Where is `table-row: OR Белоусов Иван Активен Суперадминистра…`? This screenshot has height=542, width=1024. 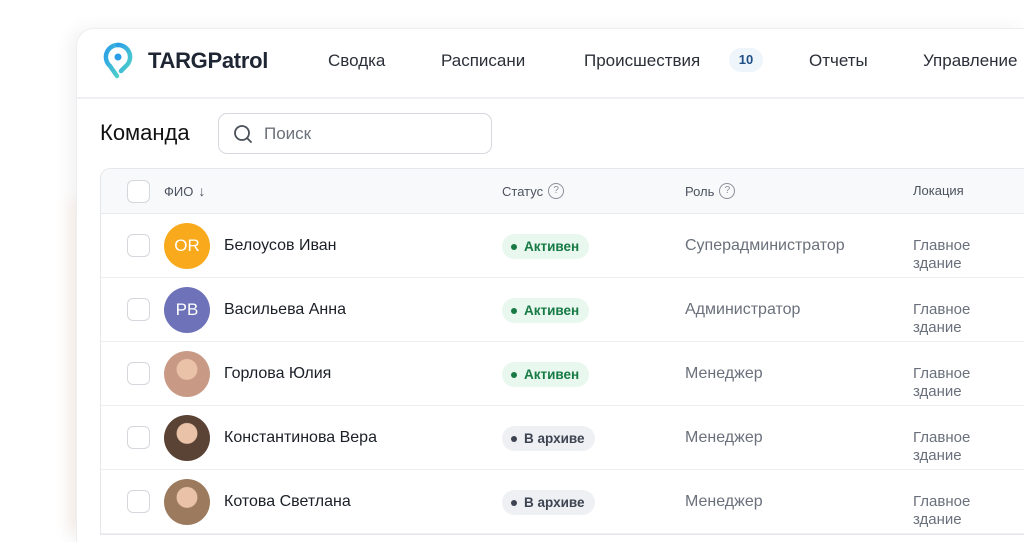
table-row: OR Белоусов Иван Активен Суперадминистра… is located at coordinates (562, 246).